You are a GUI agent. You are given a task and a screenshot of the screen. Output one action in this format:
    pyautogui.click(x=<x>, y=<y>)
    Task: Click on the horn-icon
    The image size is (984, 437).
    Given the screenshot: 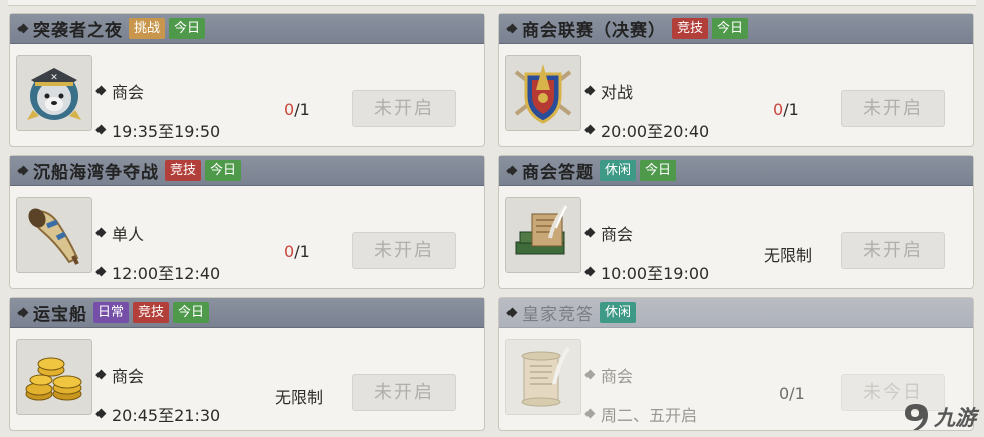 What is the action you would take?
    pyautogui.click(x=54, y=235)
    